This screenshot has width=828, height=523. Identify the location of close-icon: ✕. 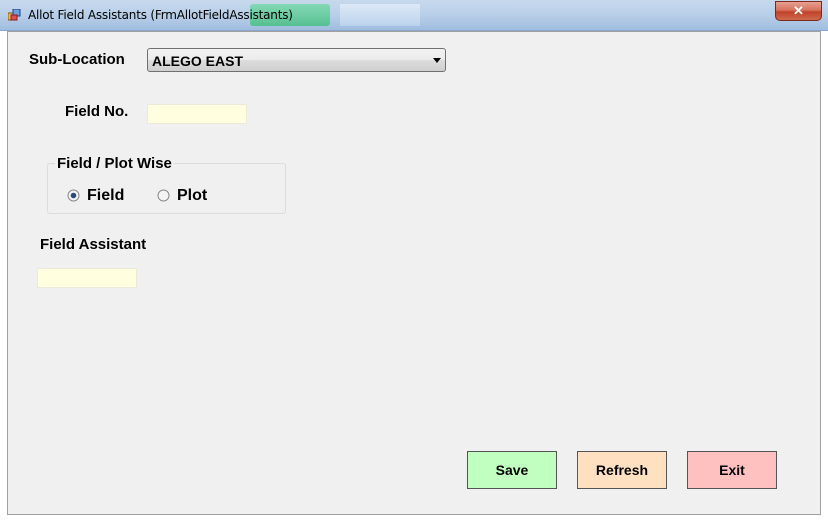
(798, 10).